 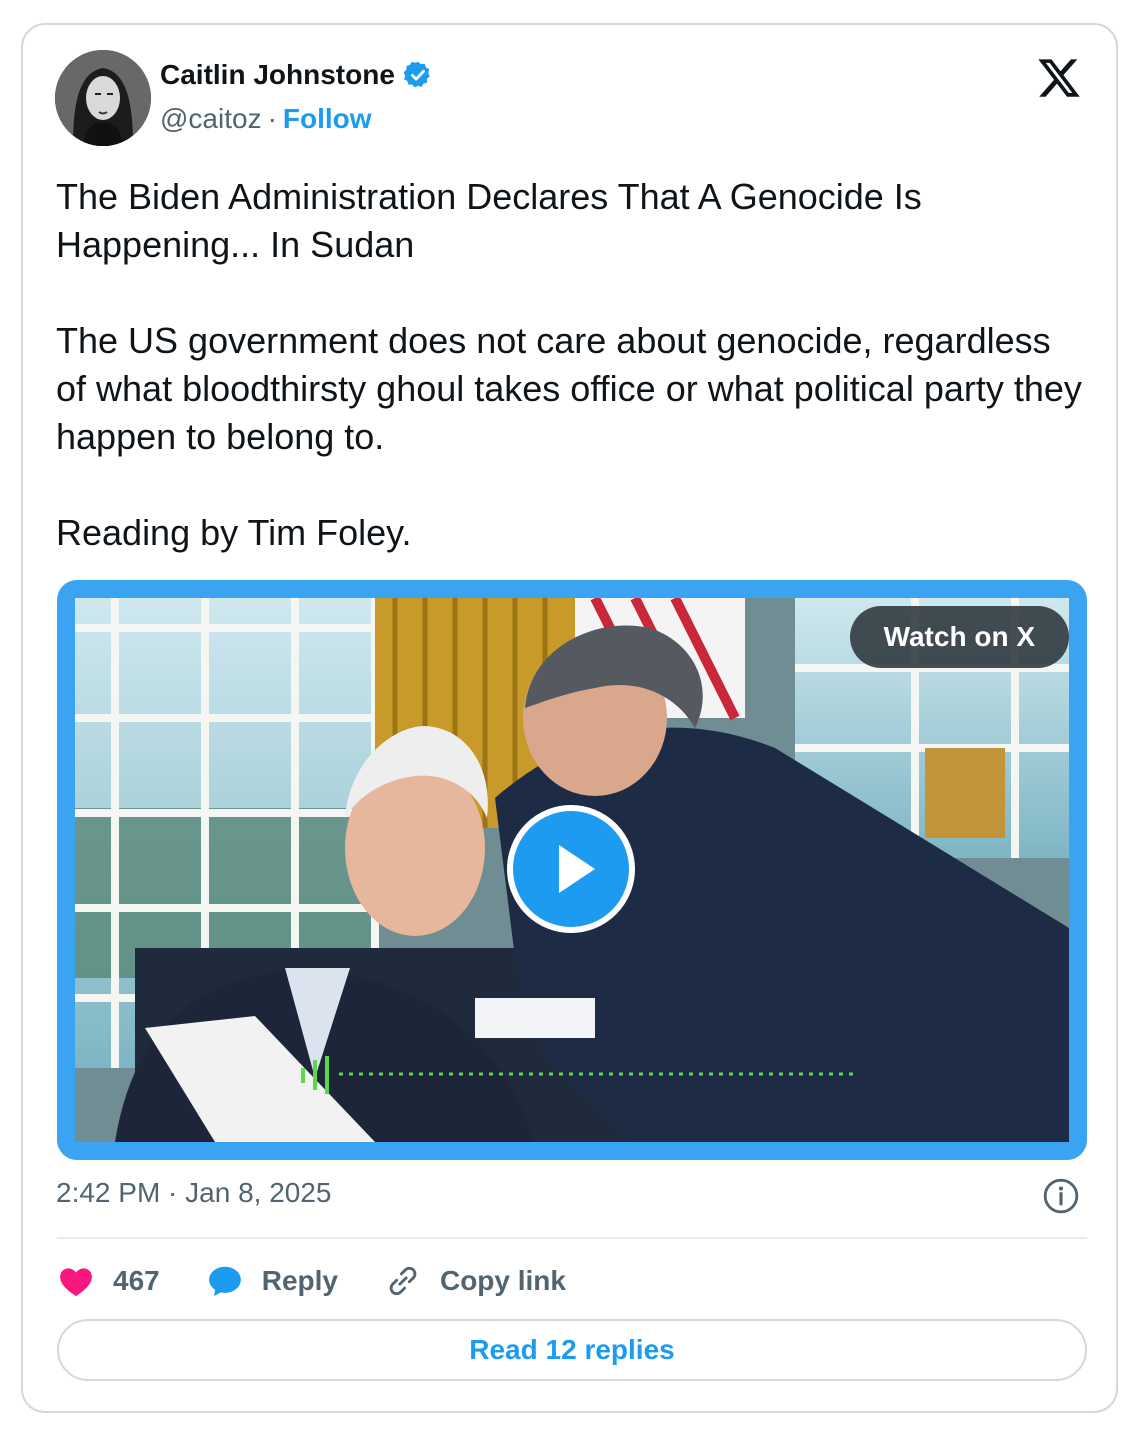 I want to click on author-handle: @caitoz, so click(x=211, y=119).